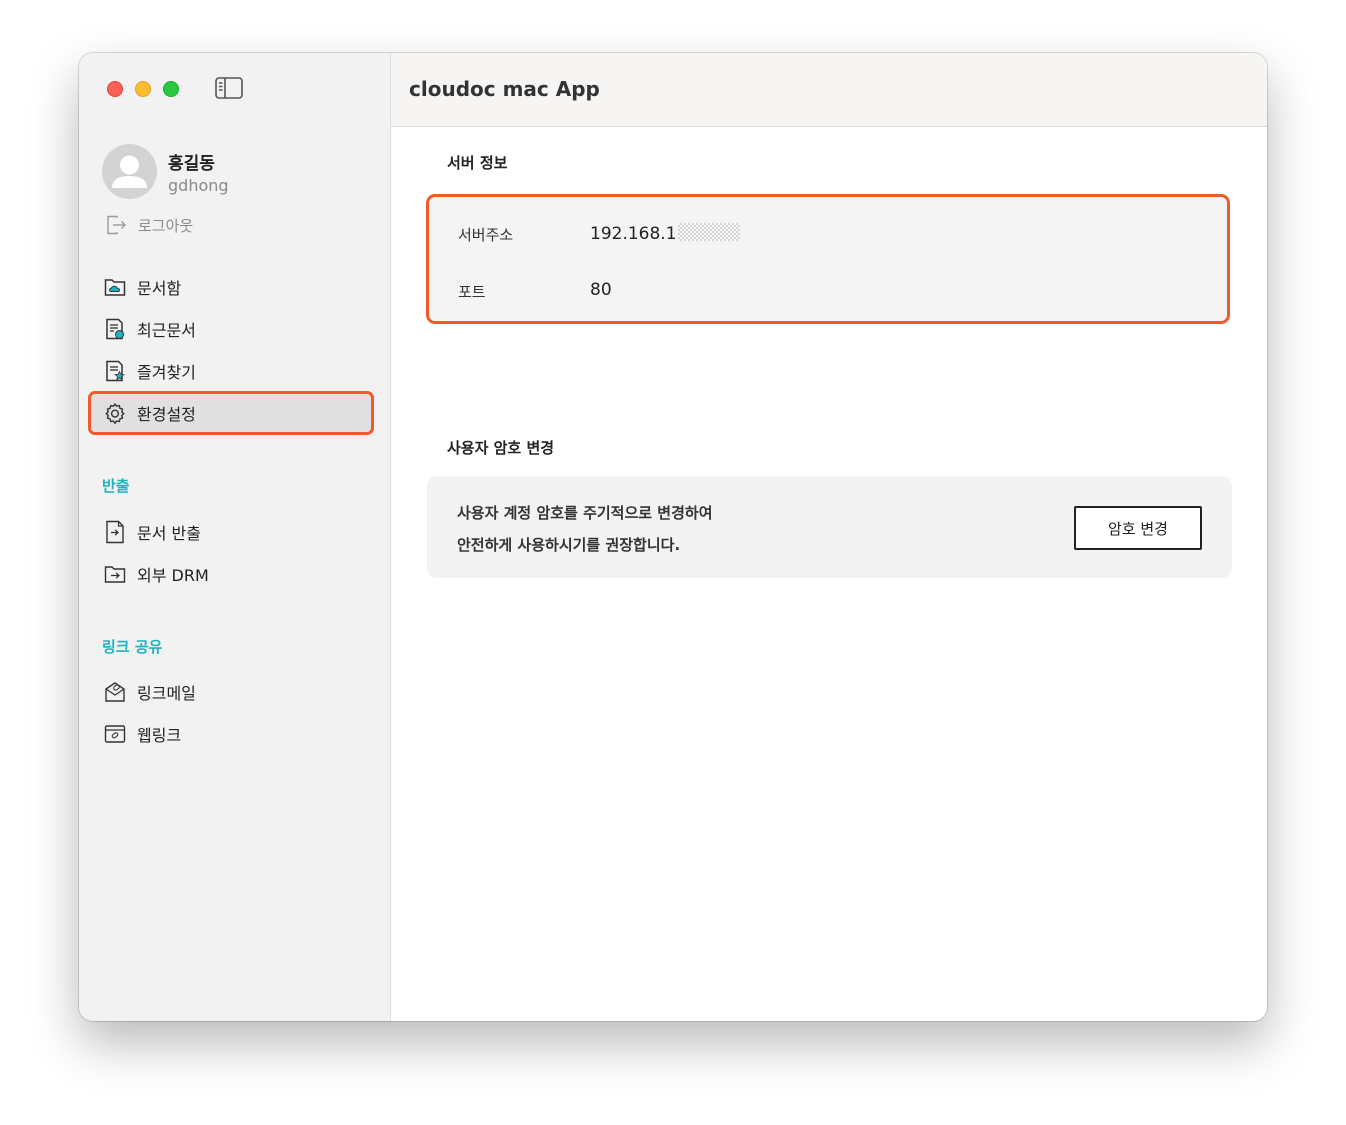  I want to click on sidebar-item-label: 즐겨찾기, so click(166, 372).